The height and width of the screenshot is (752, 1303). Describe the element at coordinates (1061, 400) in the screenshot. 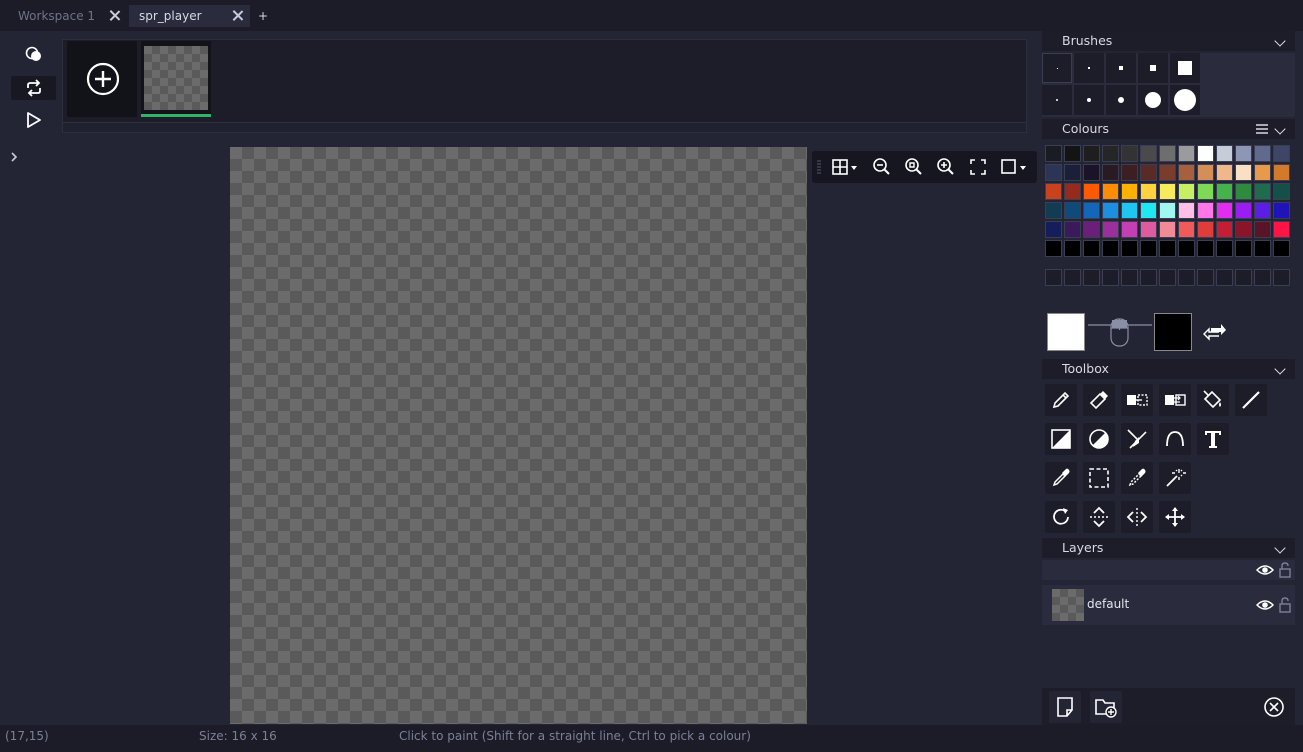

I see `pencil-tool` at that location.